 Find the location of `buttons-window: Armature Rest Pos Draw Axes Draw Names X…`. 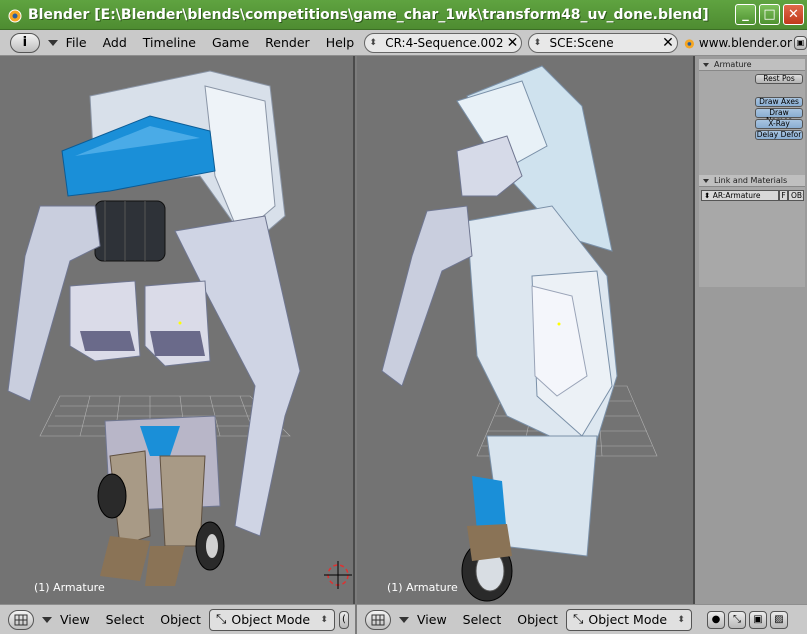

buttons-window: Armature Rest Pos Draw Axes Draw Names X… is located at coordinates (750, 330).